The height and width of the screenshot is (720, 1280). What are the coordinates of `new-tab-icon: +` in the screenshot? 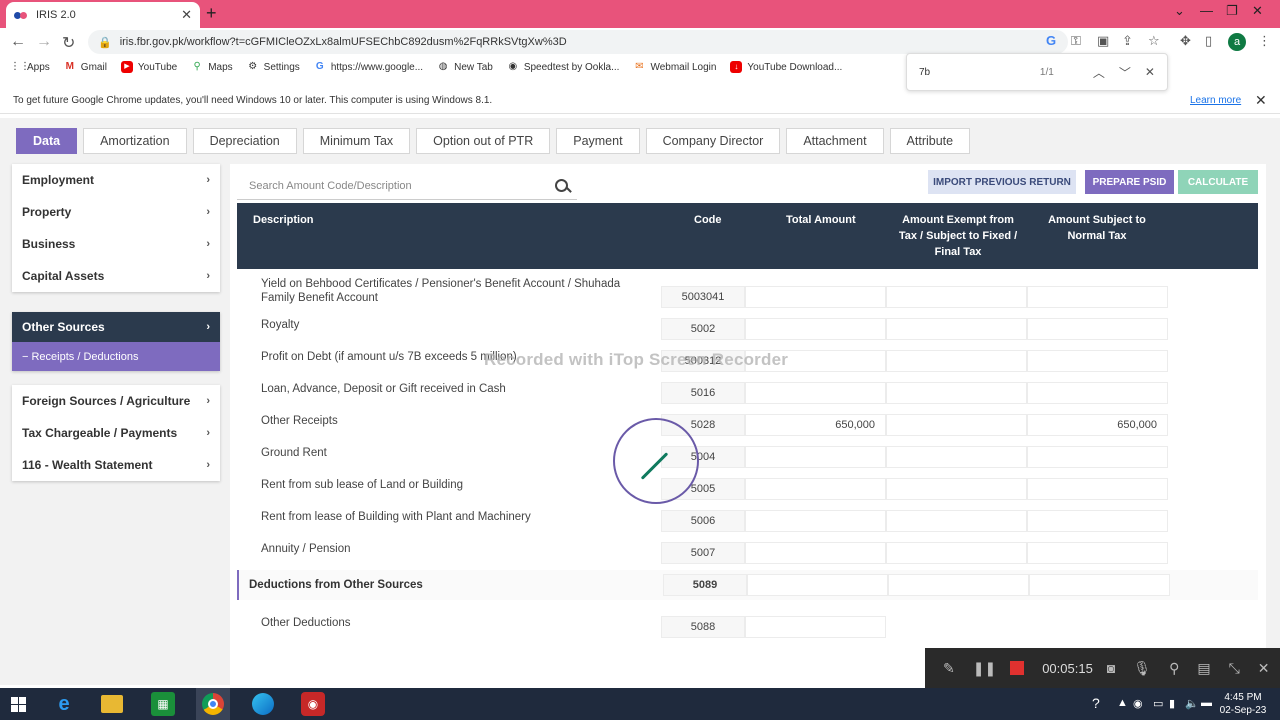 It's located at (211, 13).